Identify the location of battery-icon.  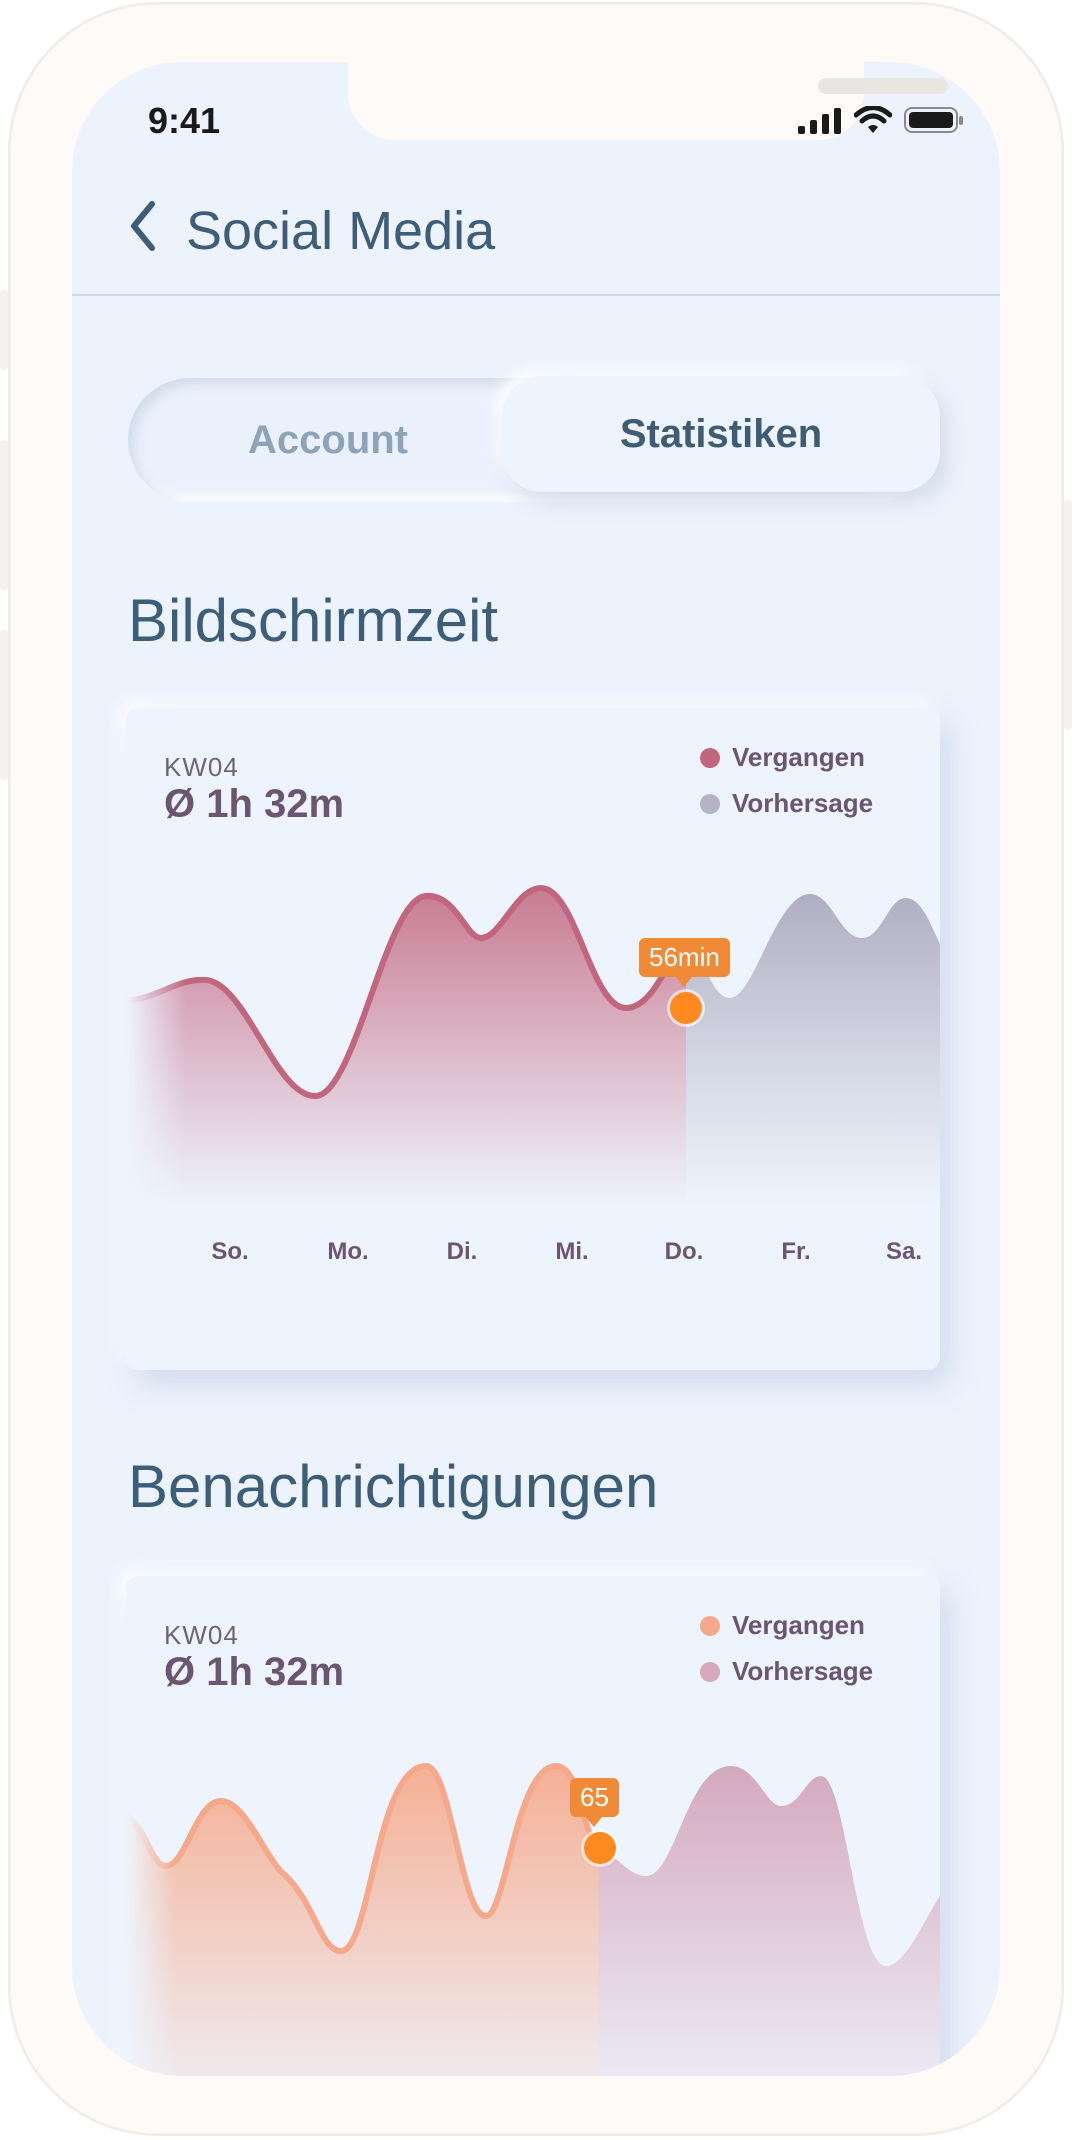
(933, 120).